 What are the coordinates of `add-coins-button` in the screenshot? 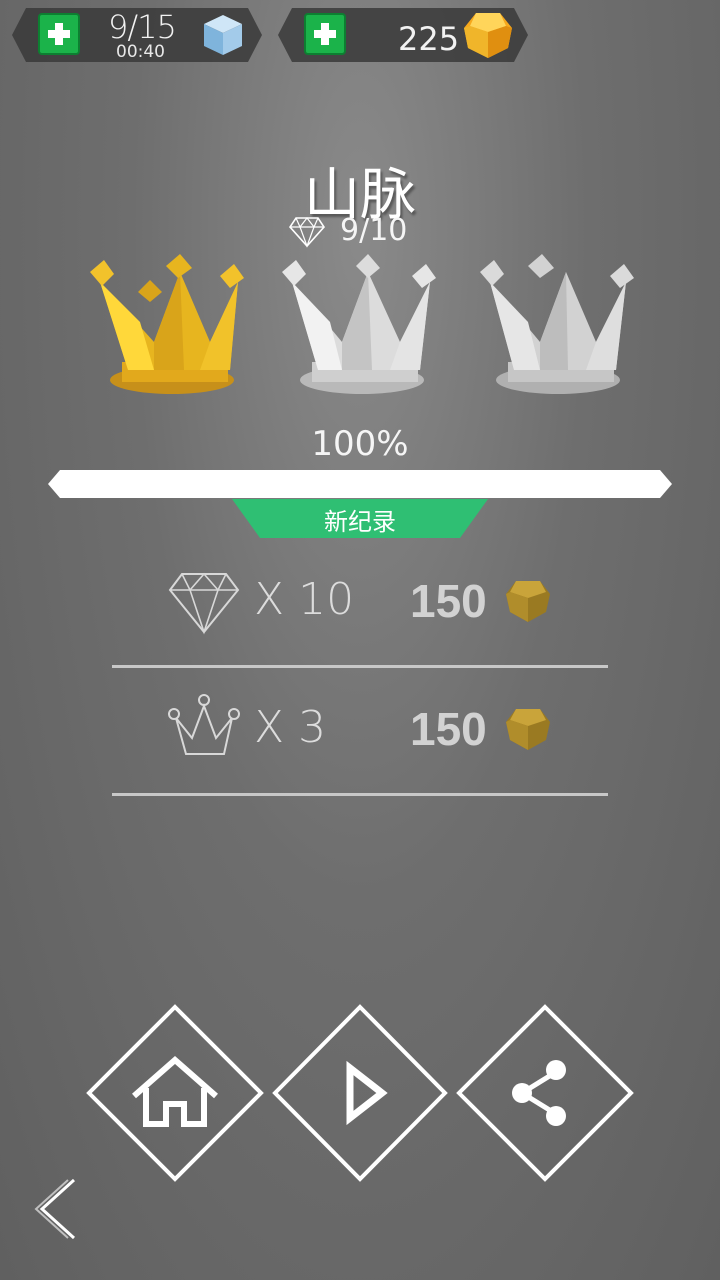 It's located at (325, 34).